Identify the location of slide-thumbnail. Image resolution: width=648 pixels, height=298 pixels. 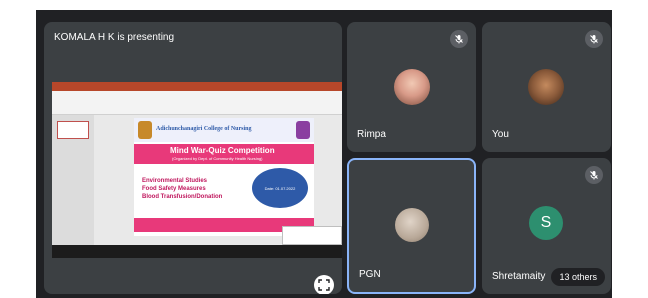
(73, 130).